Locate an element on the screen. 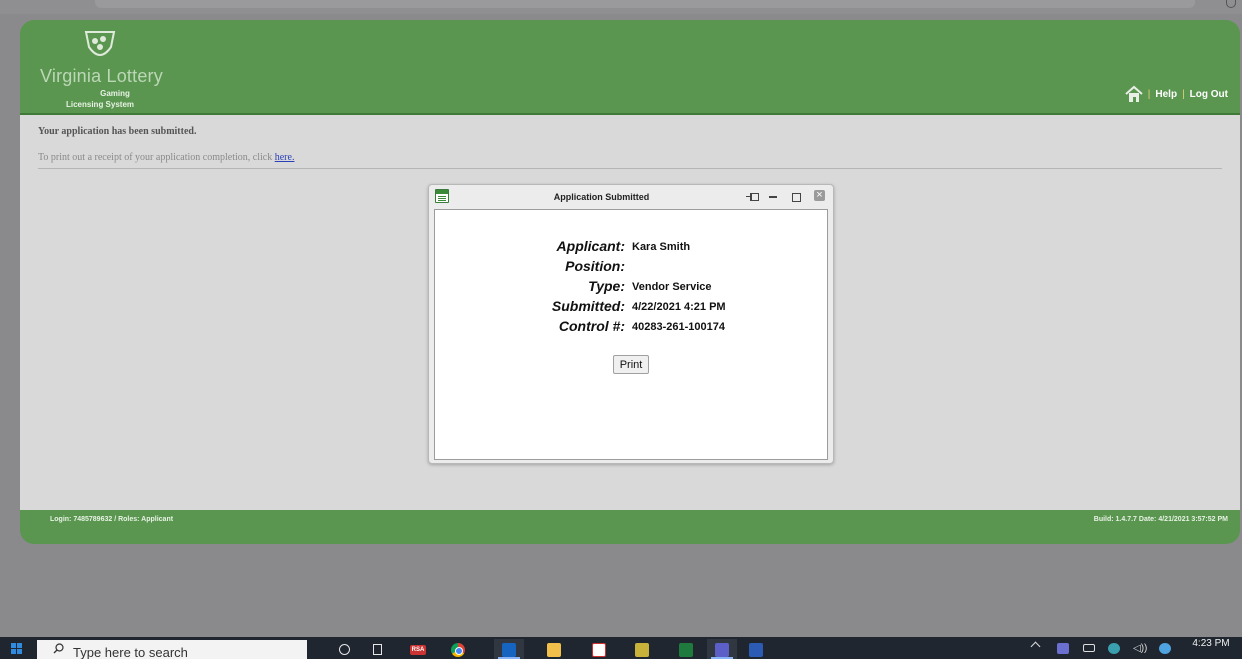  applicant-label: Applicant: is located at coordinates (590, 246).